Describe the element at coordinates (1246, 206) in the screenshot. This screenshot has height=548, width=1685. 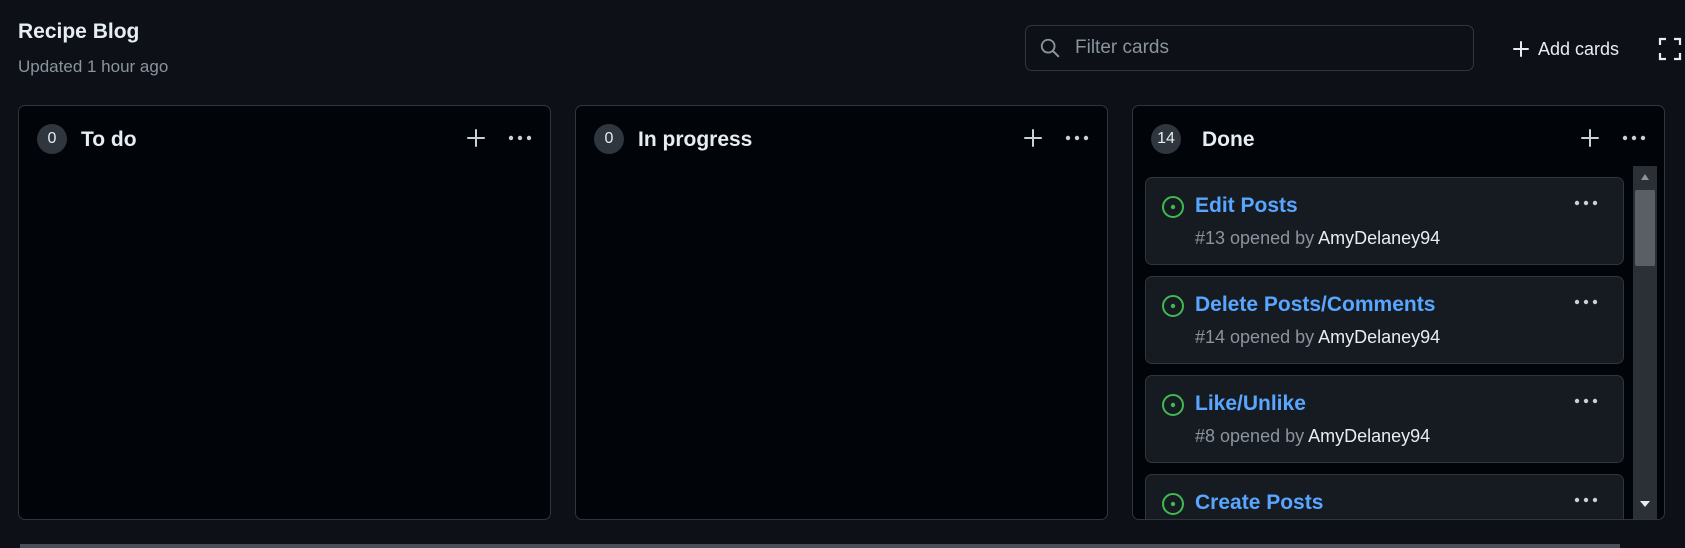
I see `issue-card-title-link: Edit Posts` at that location.